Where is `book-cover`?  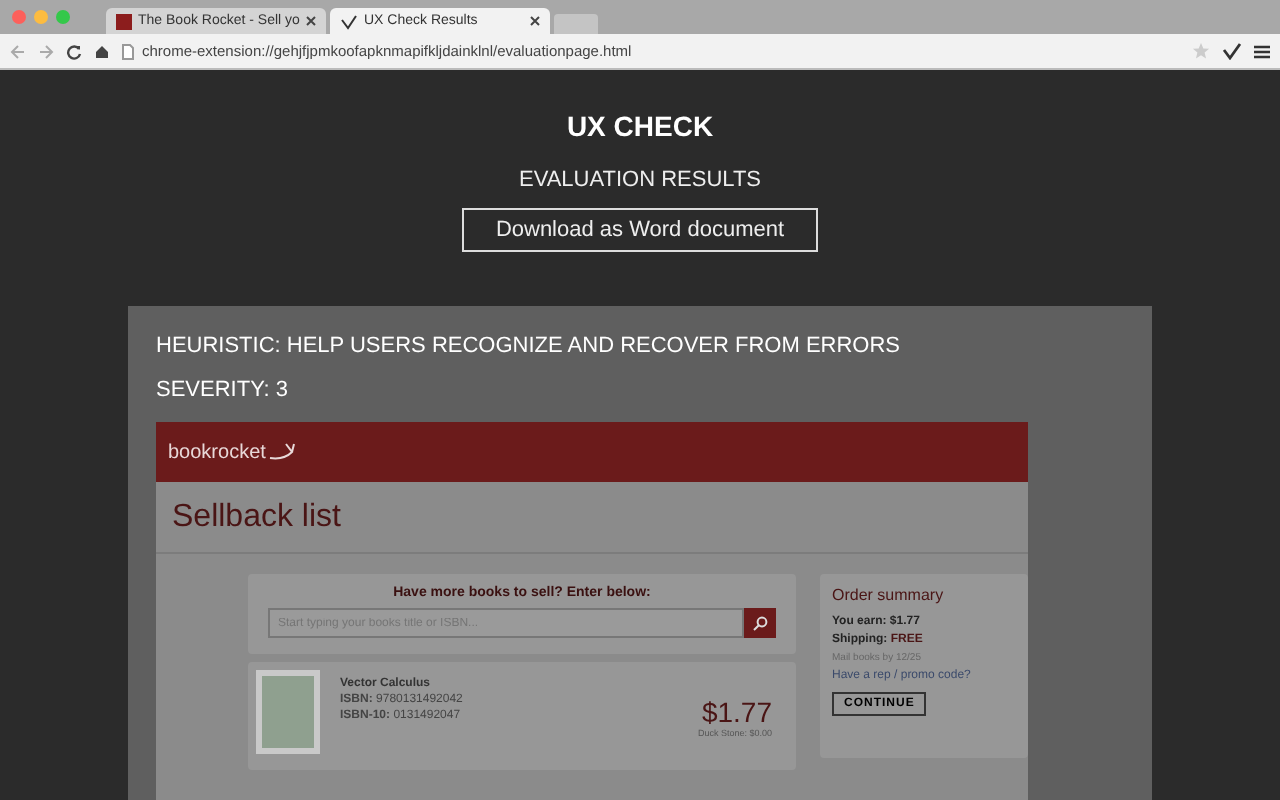 book-cover is located at coordinates (288, 712).